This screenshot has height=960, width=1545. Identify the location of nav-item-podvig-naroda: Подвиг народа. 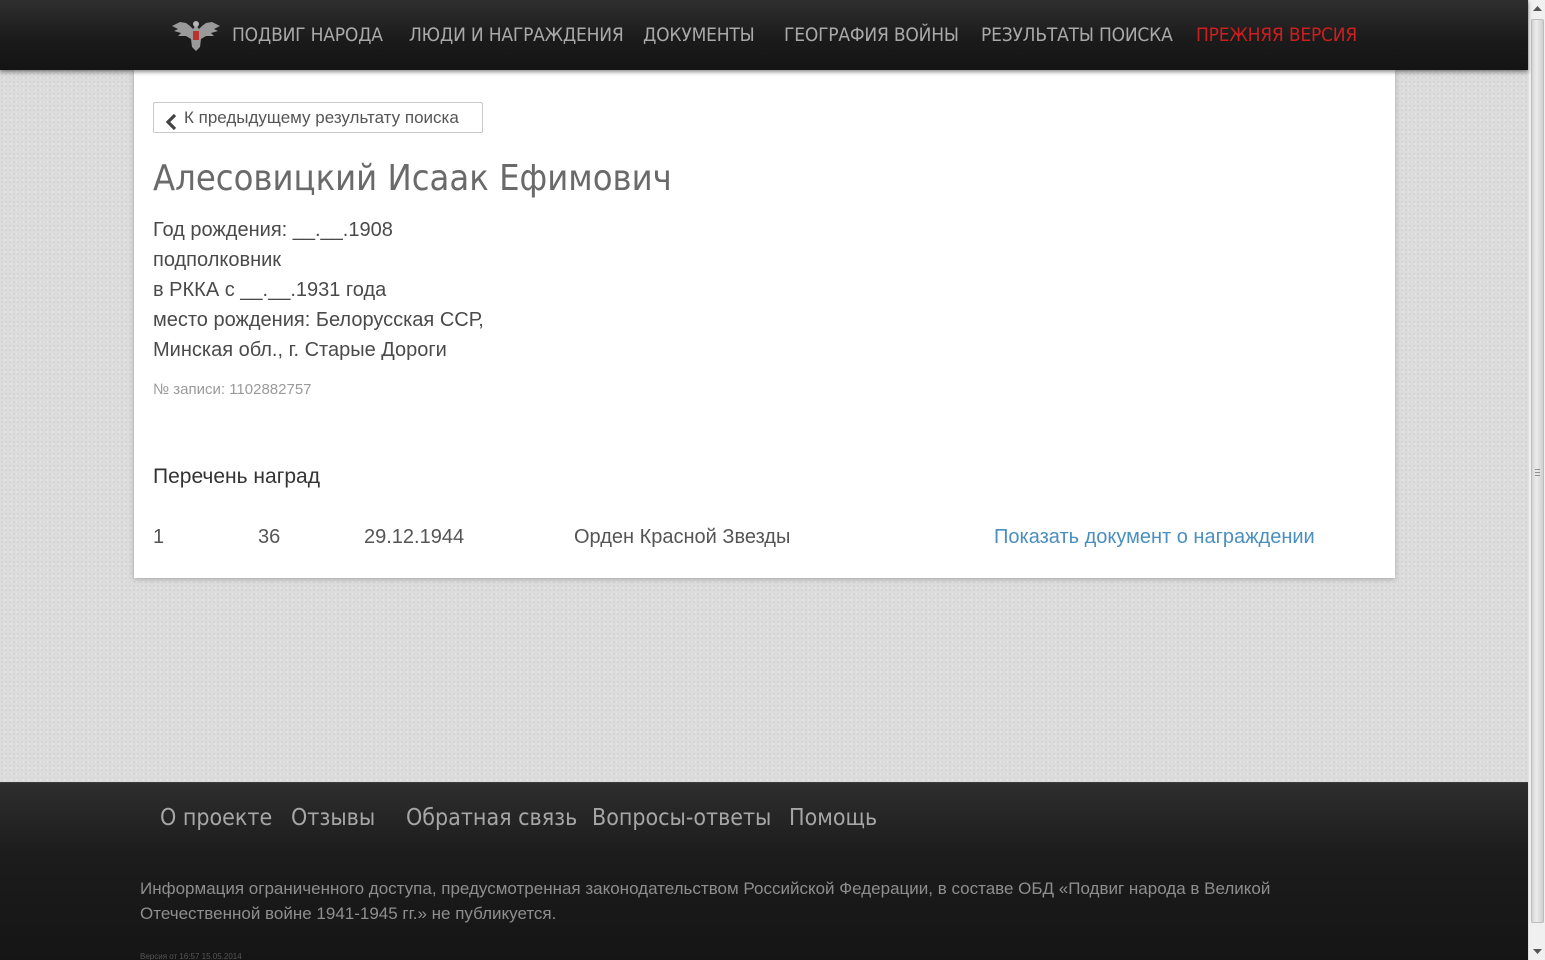
(307, 35).